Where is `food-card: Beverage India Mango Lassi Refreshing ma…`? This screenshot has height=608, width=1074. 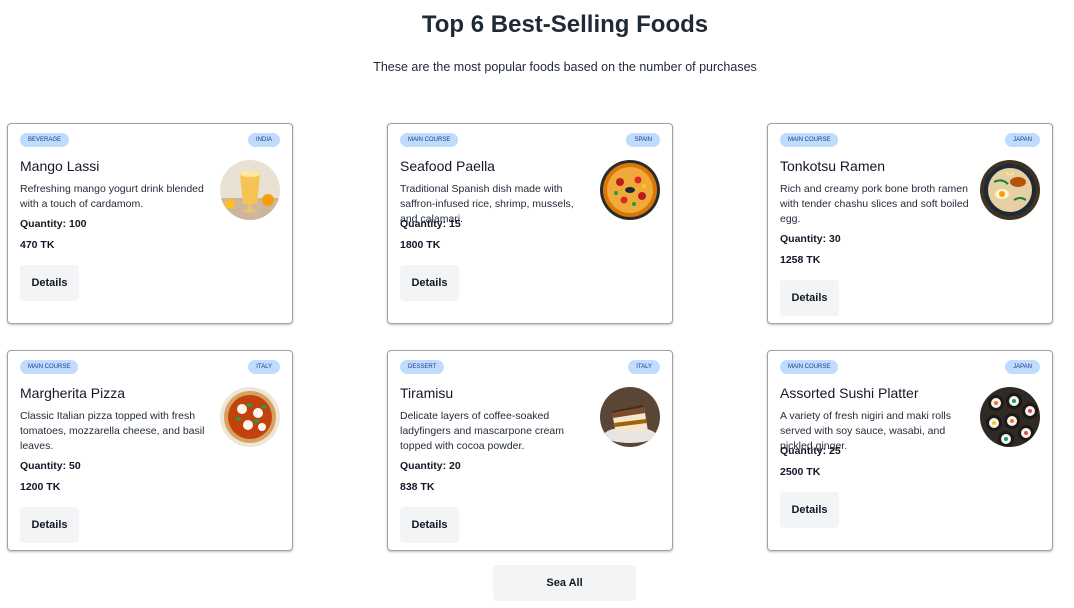 food-card: Beverage India Mango Lassi Refreshing ma… is located at coordinates (150, 223).